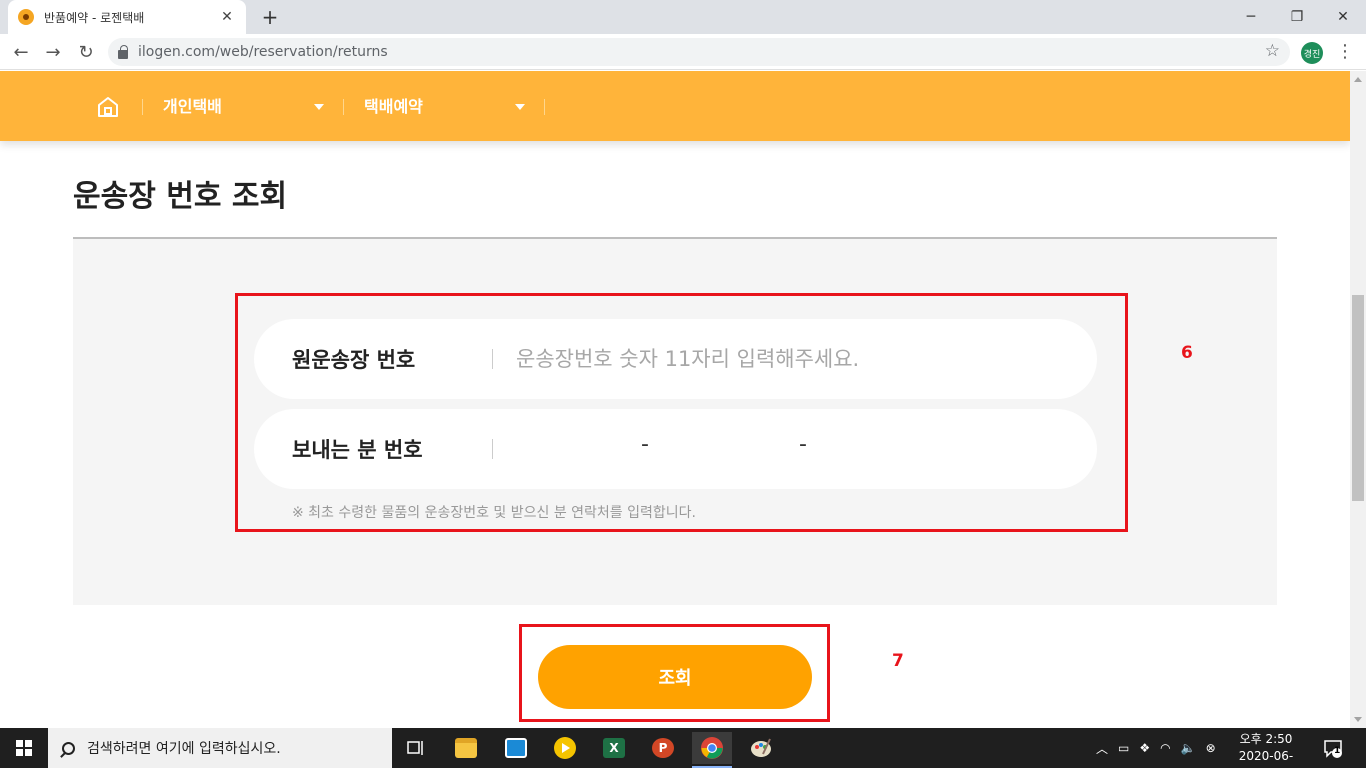 Image resolution: width=1366 pixels, height=782 pixels. I want to click on folder-icon, so click(466, 748).